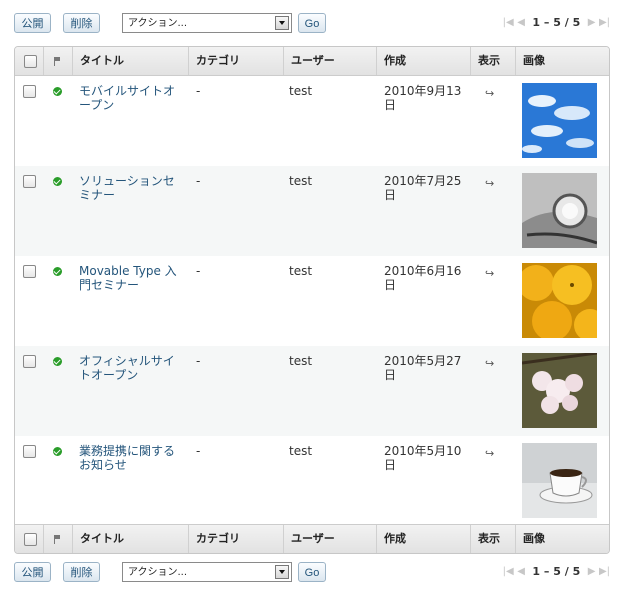  I want to click on select-all-checkbox, so click(30, 61).